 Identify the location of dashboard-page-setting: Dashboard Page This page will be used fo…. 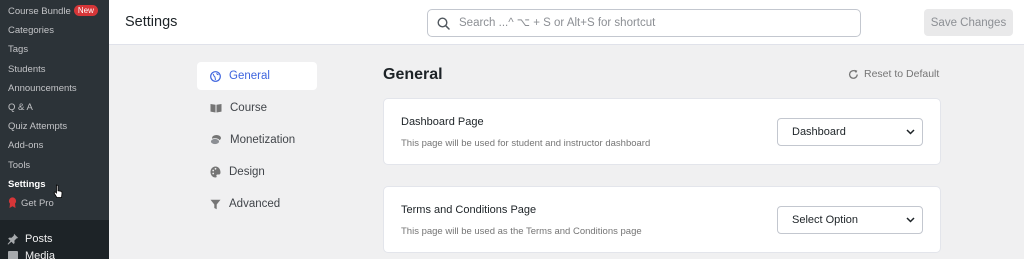
(662, 131).